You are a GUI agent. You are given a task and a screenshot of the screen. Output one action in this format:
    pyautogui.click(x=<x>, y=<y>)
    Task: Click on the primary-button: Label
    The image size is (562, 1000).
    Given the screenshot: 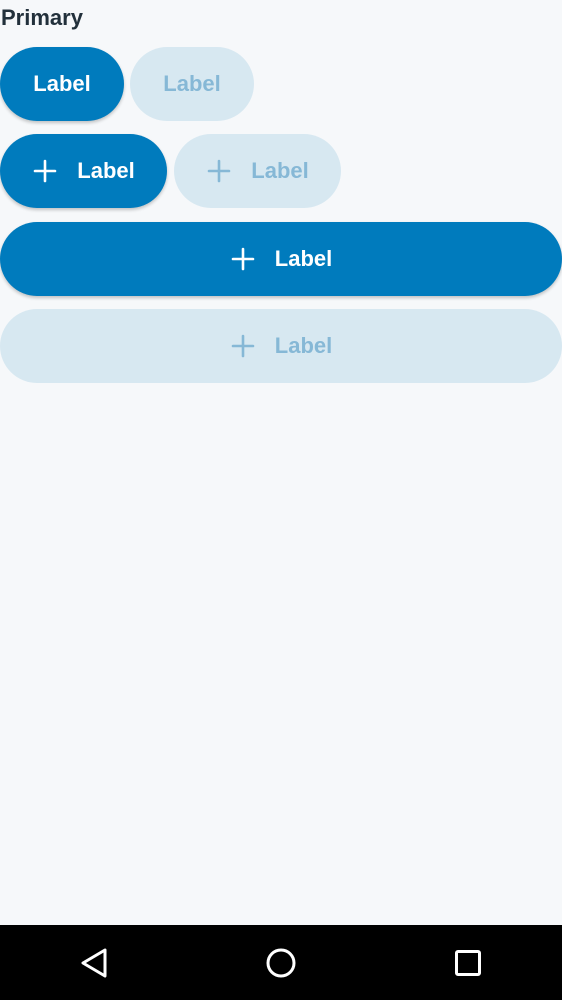 What is the action you would take?
    pyautogui.click(x=62, y=84)
    